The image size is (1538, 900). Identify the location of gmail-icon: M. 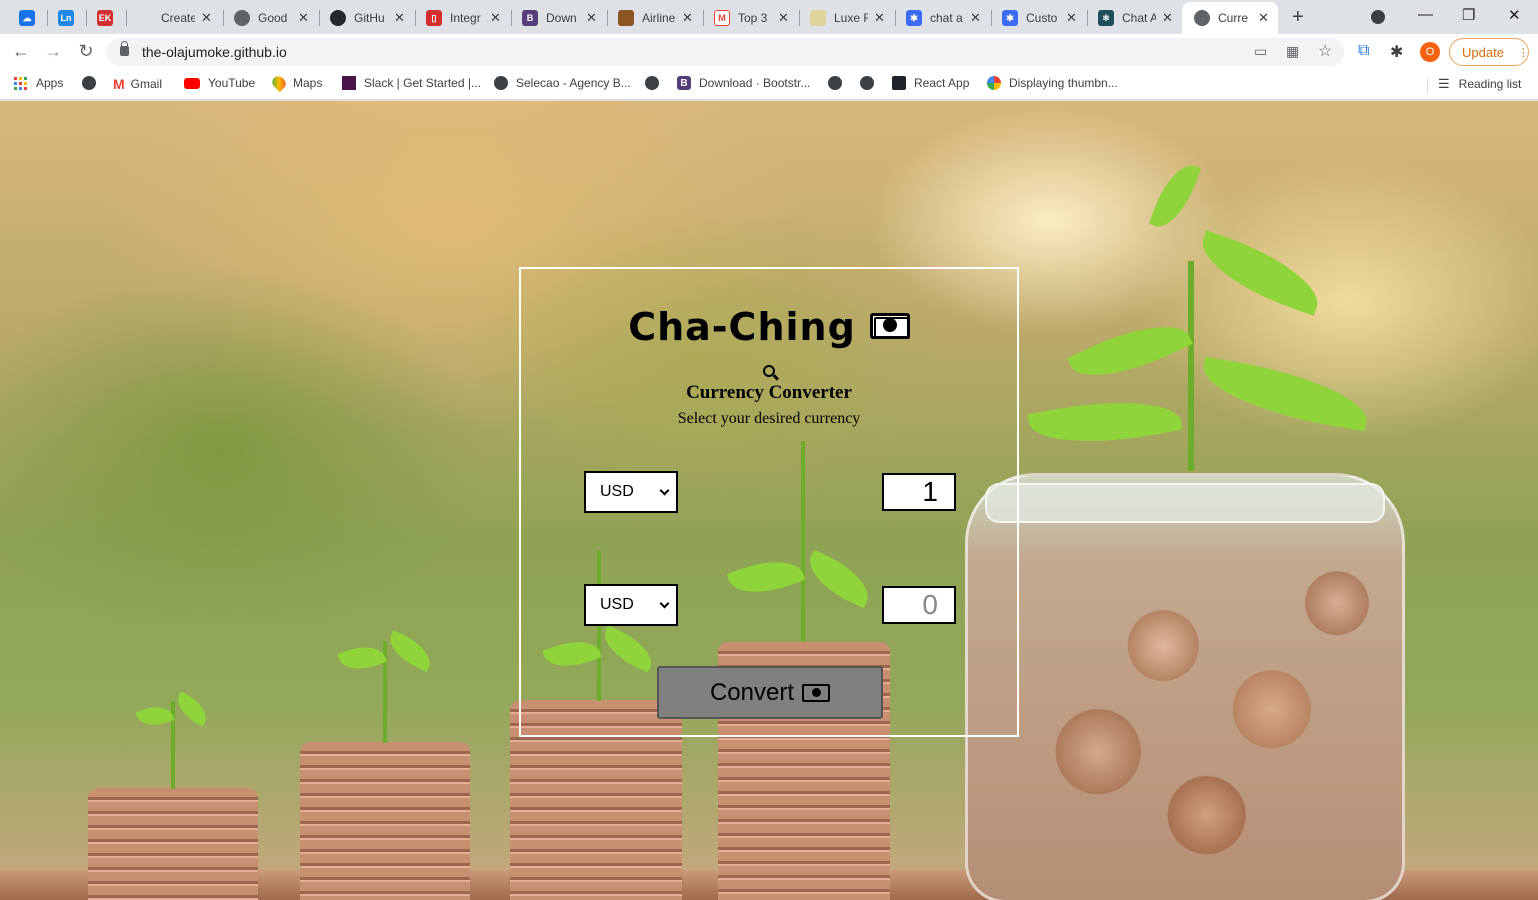
(119, 84).